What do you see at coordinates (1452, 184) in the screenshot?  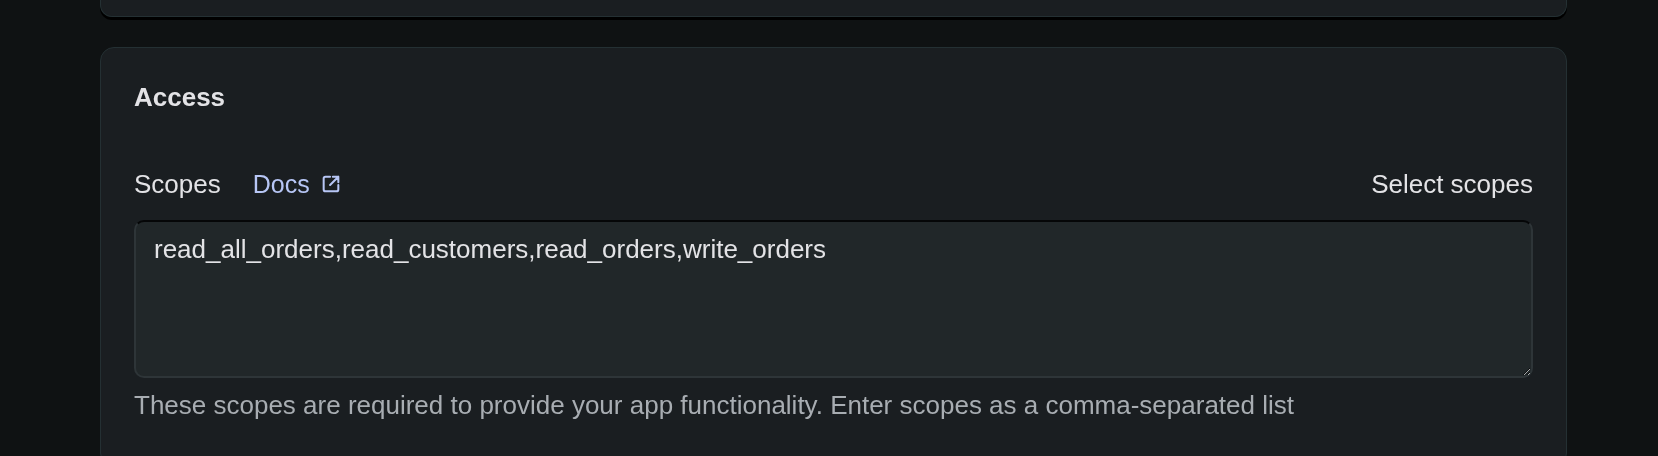 I see `select-scopes-button: Select scopes` at bounding box center [1452, 184].